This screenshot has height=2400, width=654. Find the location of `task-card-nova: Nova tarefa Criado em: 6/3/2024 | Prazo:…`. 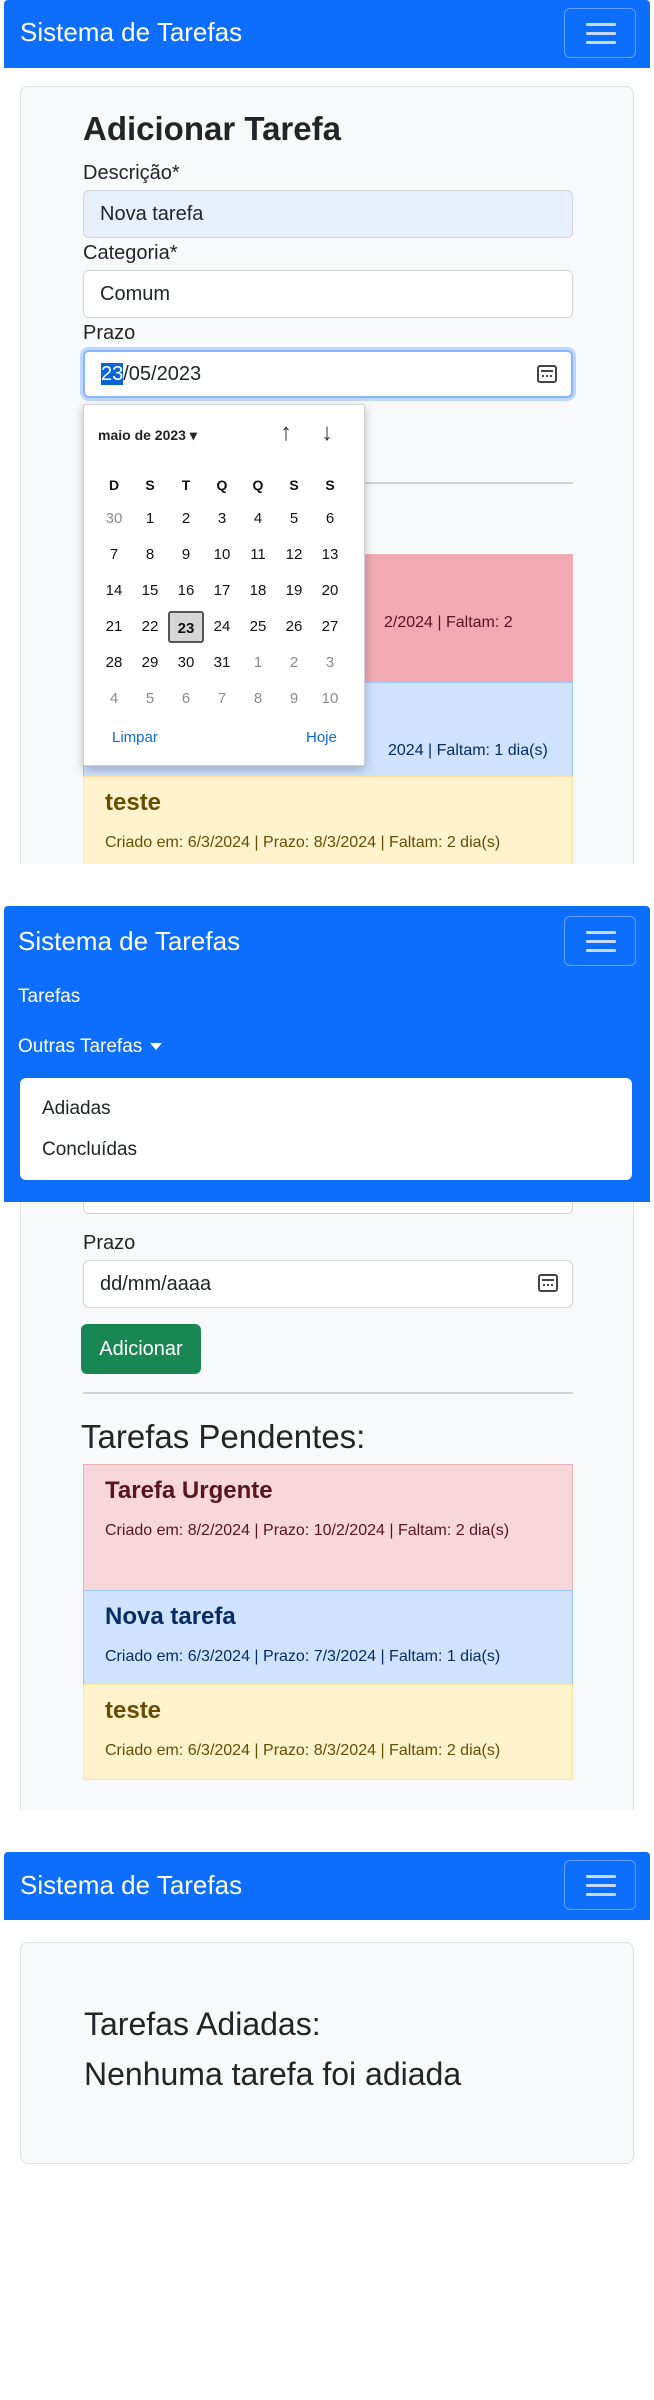

task-card-nova: Nova tarefa Criado em: 6/3/2024 | Prazo:… is located at coordinates (328, 1638).